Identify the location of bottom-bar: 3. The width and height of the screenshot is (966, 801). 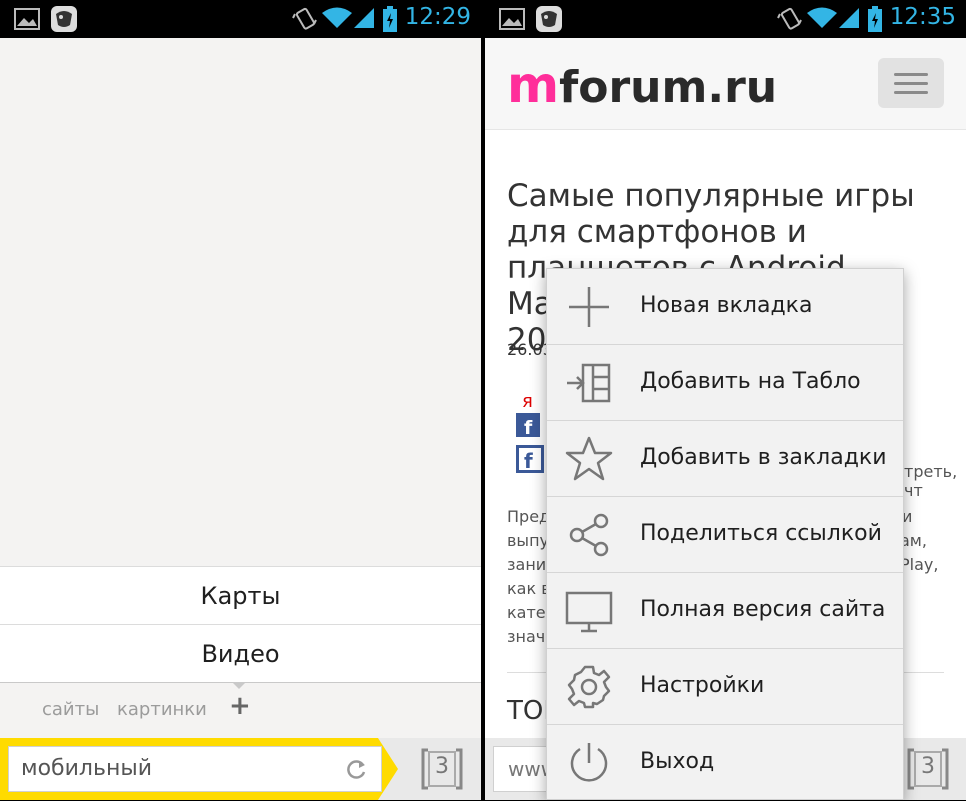
(240, 769).